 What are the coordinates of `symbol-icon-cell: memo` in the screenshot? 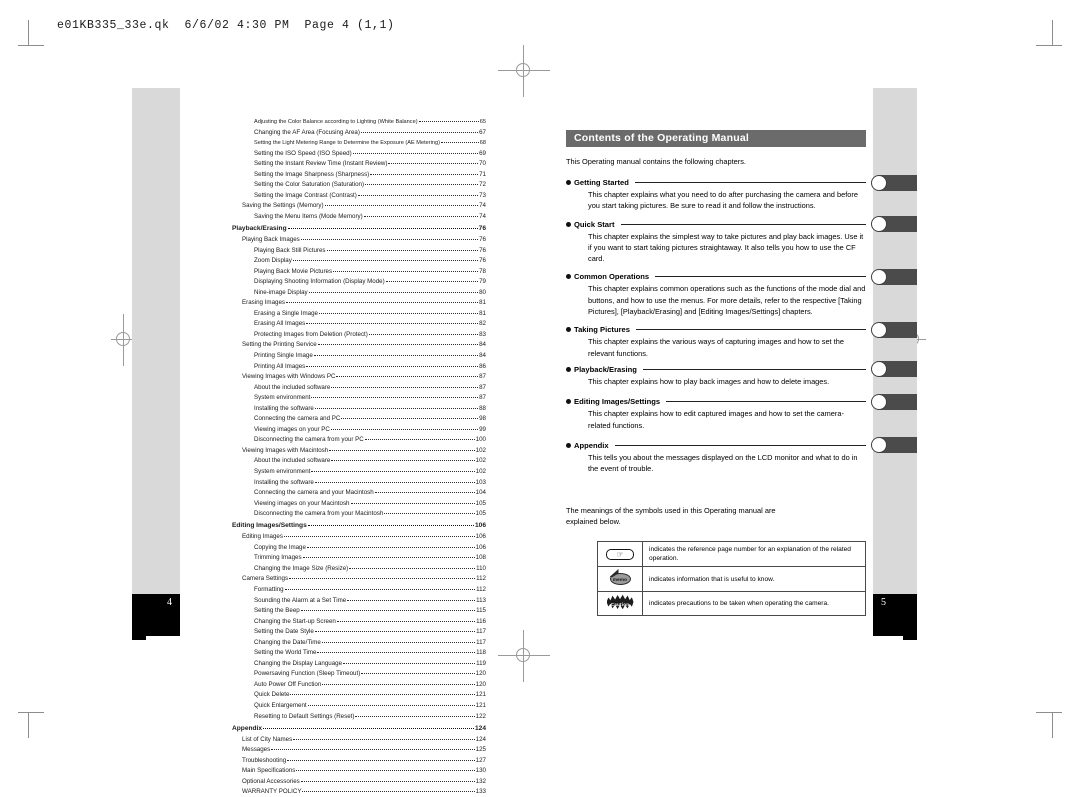 It's located at (620, 579).